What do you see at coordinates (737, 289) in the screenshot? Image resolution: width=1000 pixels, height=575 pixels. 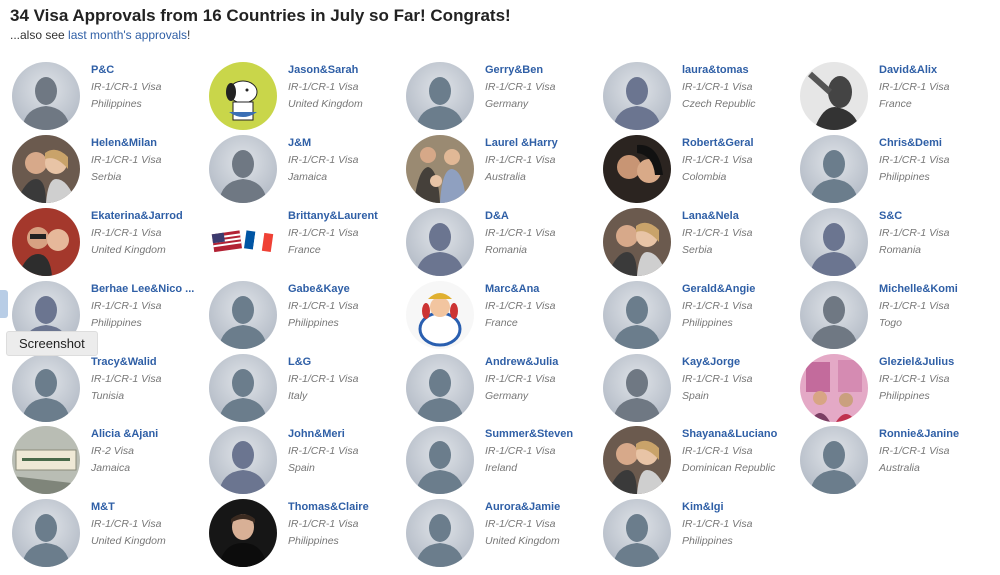 I see `couple-name-link: Gerald&Angie` at bounding box center [737, 289].